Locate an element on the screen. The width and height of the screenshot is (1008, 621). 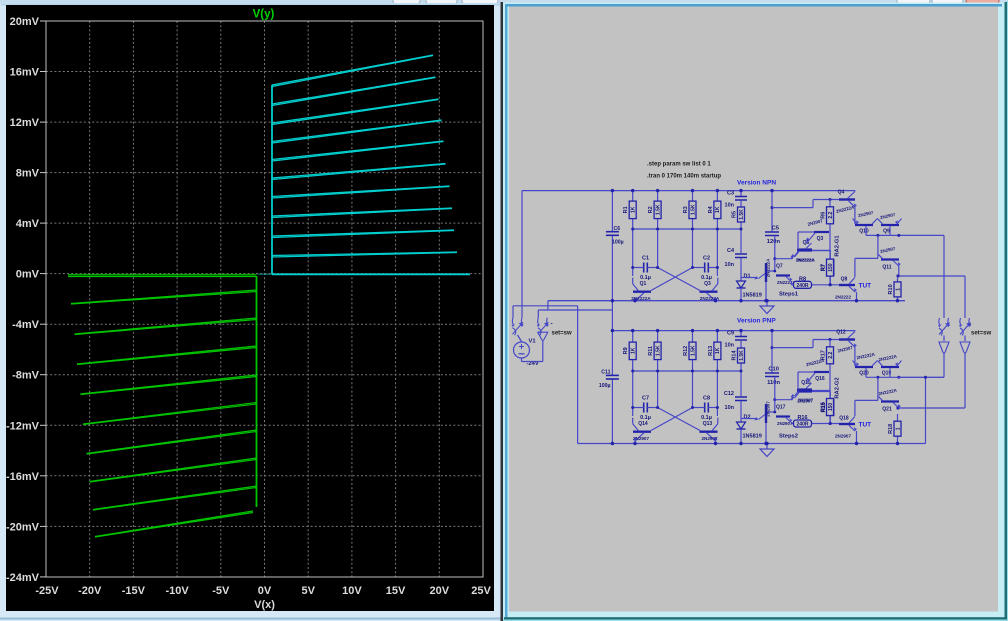
svg-text: Q9 is located at coordinates (886, 232).